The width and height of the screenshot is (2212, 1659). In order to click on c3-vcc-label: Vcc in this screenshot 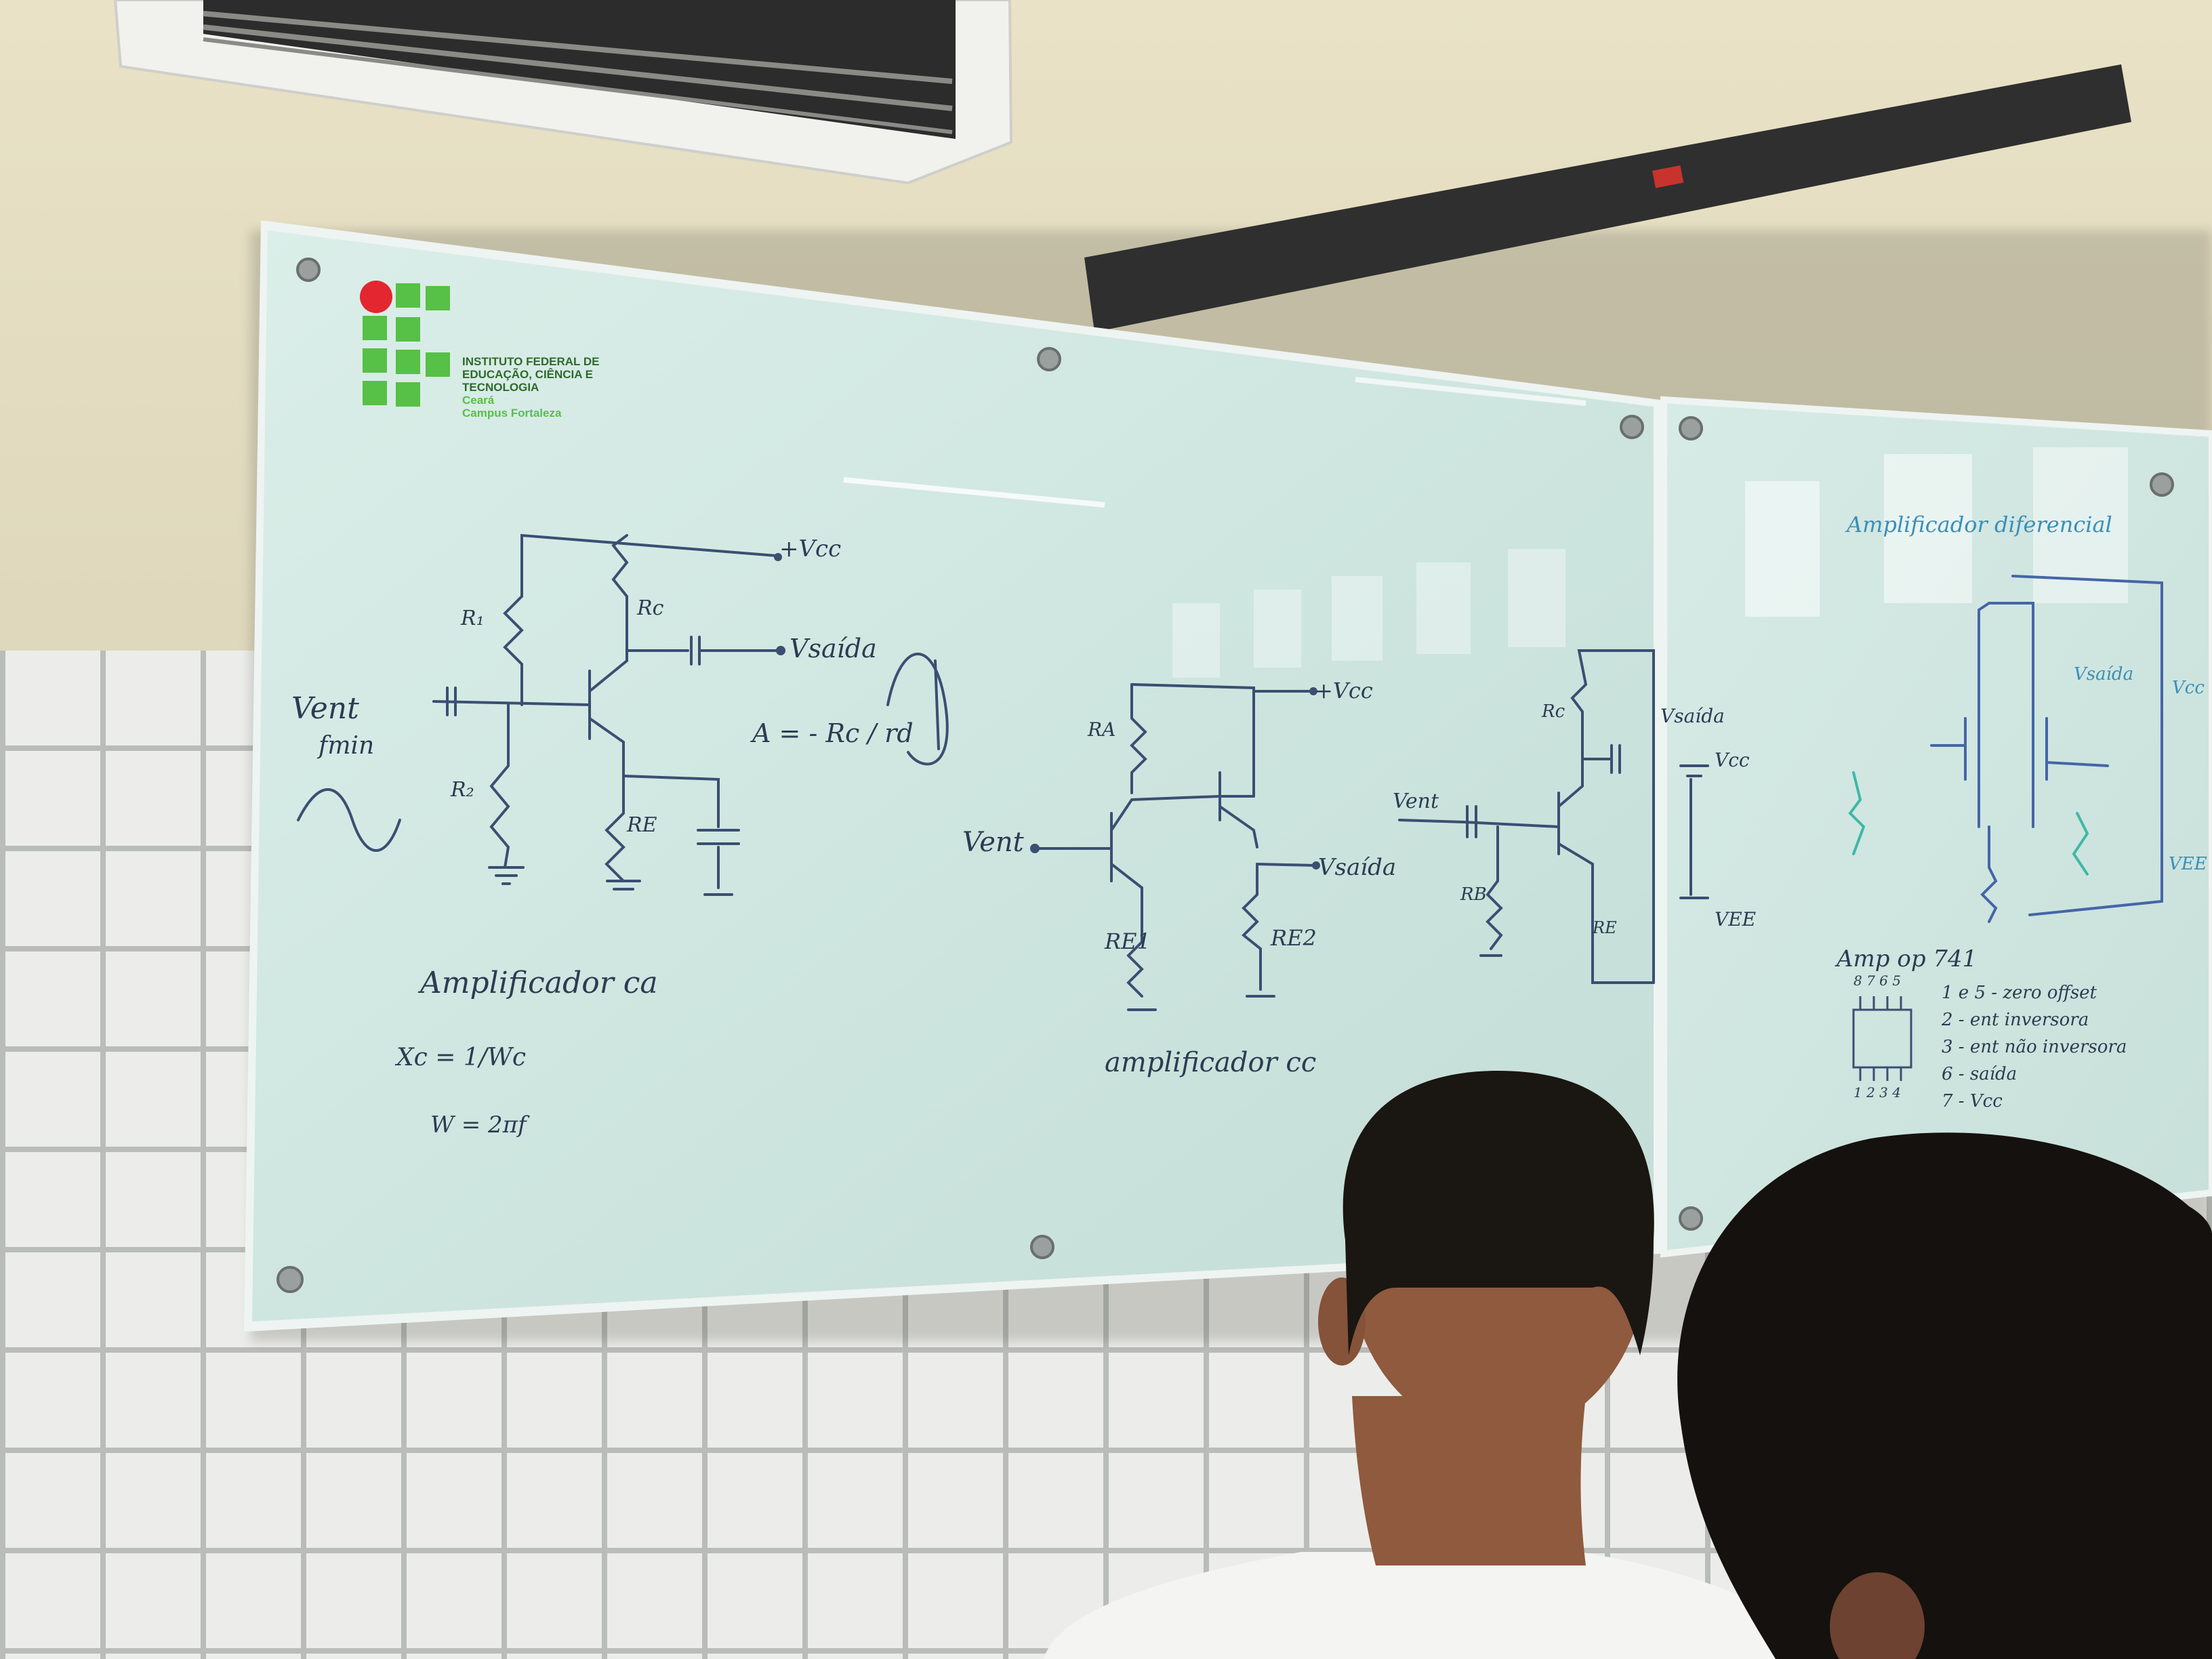, I will do `click(1733, 760)`.